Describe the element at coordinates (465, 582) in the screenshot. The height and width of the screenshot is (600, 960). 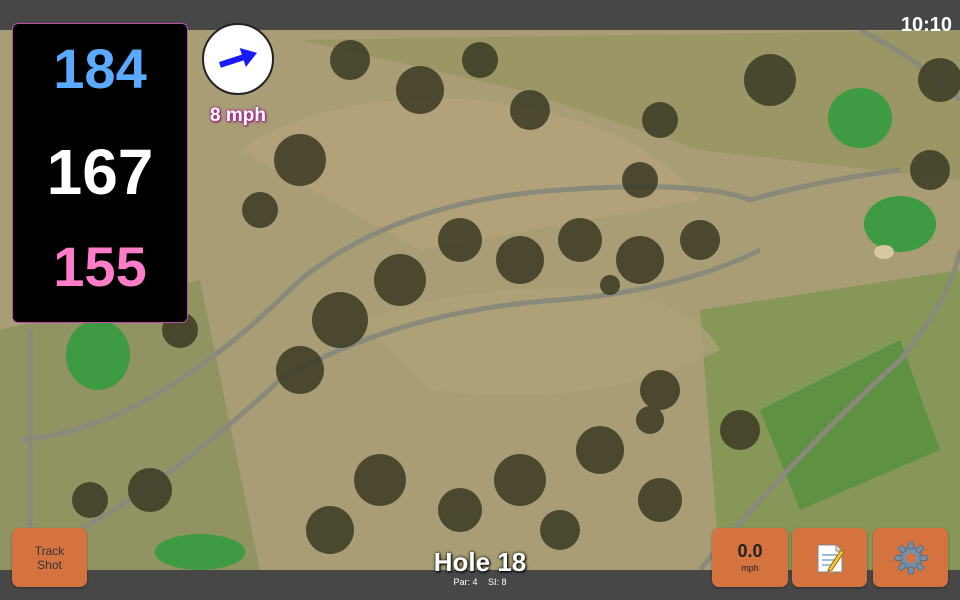
I see `hole-par: Par: 4` at that location.